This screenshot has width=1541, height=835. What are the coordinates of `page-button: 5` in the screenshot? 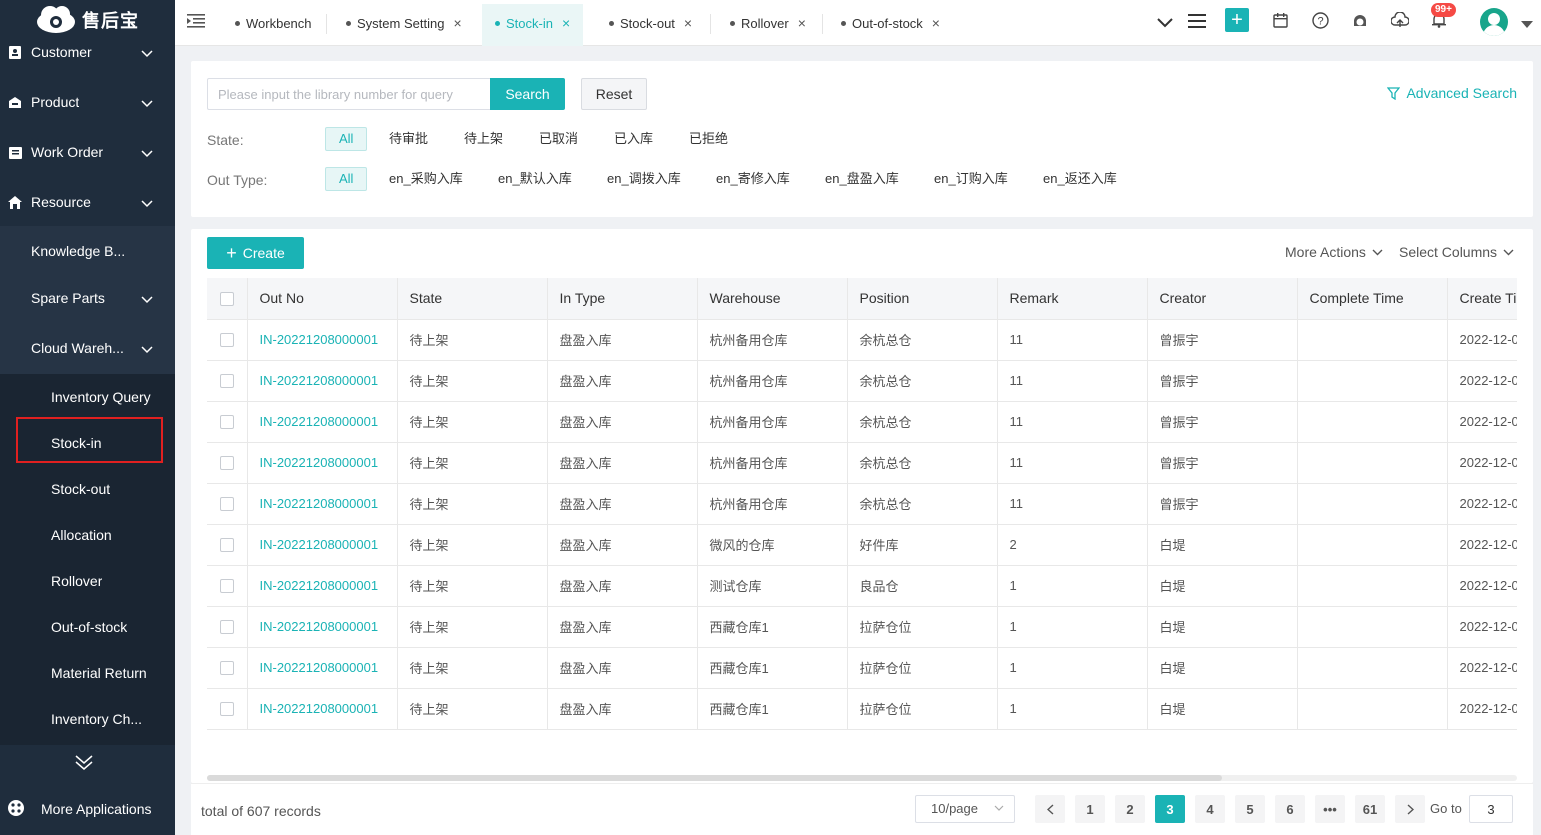 It's located at (1250, 809).